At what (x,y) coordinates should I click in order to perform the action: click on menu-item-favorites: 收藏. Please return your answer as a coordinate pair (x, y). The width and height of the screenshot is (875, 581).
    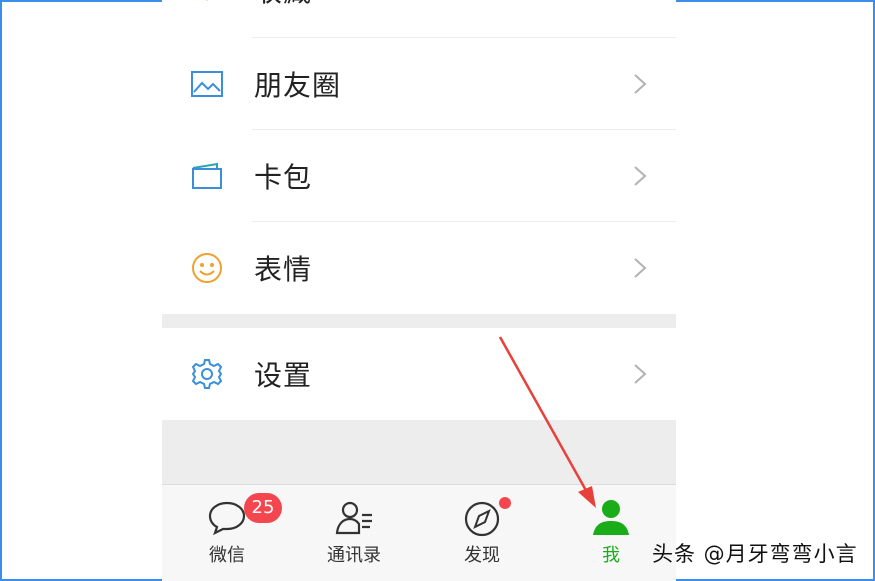
    Looking at the image, I should click on (419, 18).